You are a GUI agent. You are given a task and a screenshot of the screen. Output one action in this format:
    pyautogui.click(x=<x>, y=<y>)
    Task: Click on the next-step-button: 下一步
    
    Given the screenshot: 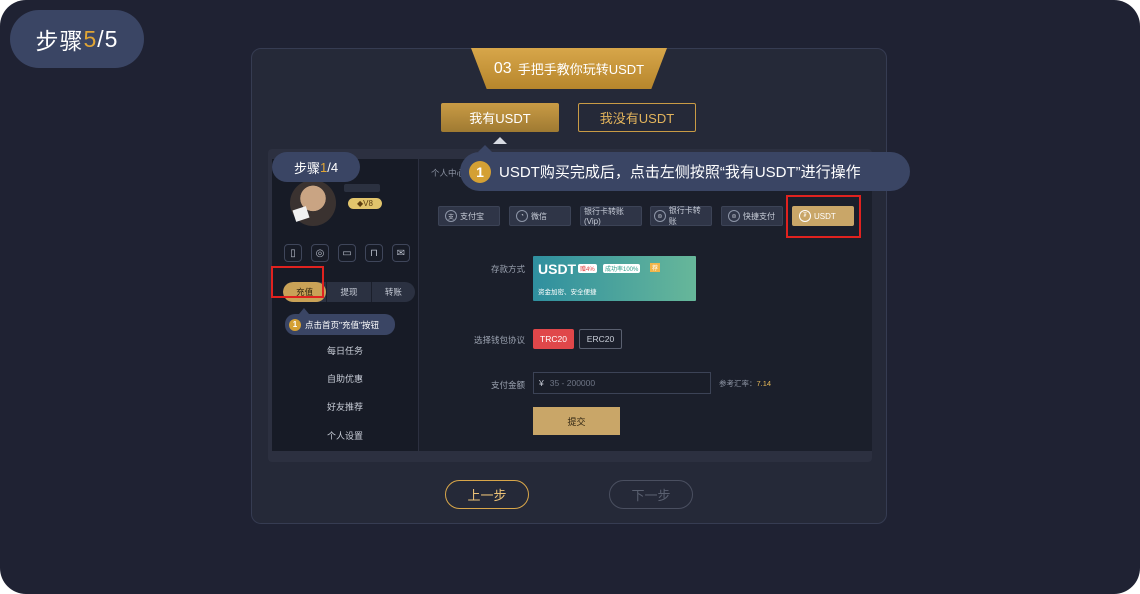 What is the action you would take?
    pyautogui.click(x=651, y=494)
    